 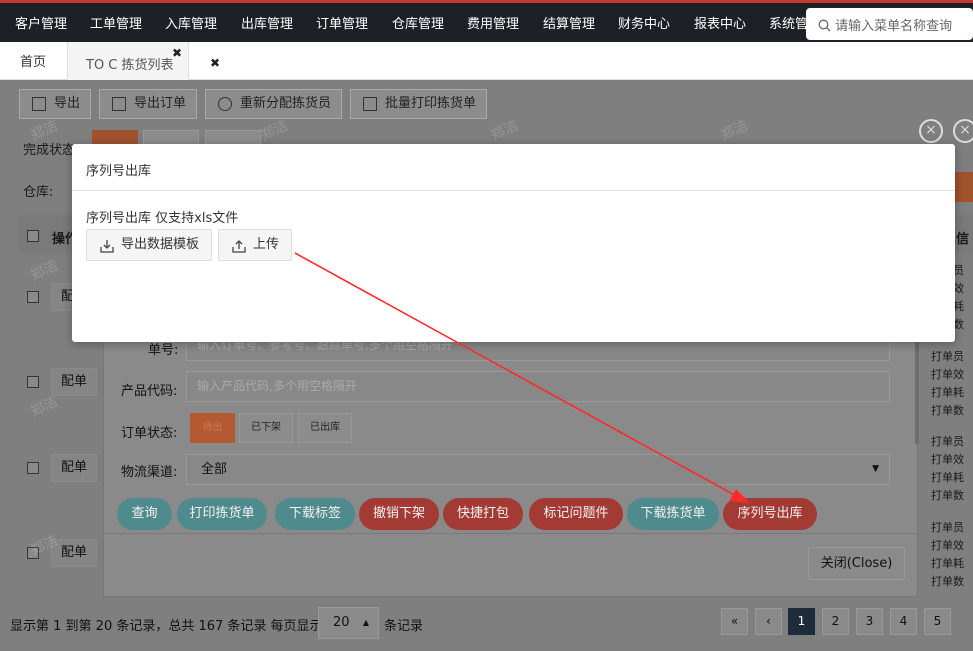 I want to click on serial-outbound-button: 序列号出库, so click(x=770, y=514).